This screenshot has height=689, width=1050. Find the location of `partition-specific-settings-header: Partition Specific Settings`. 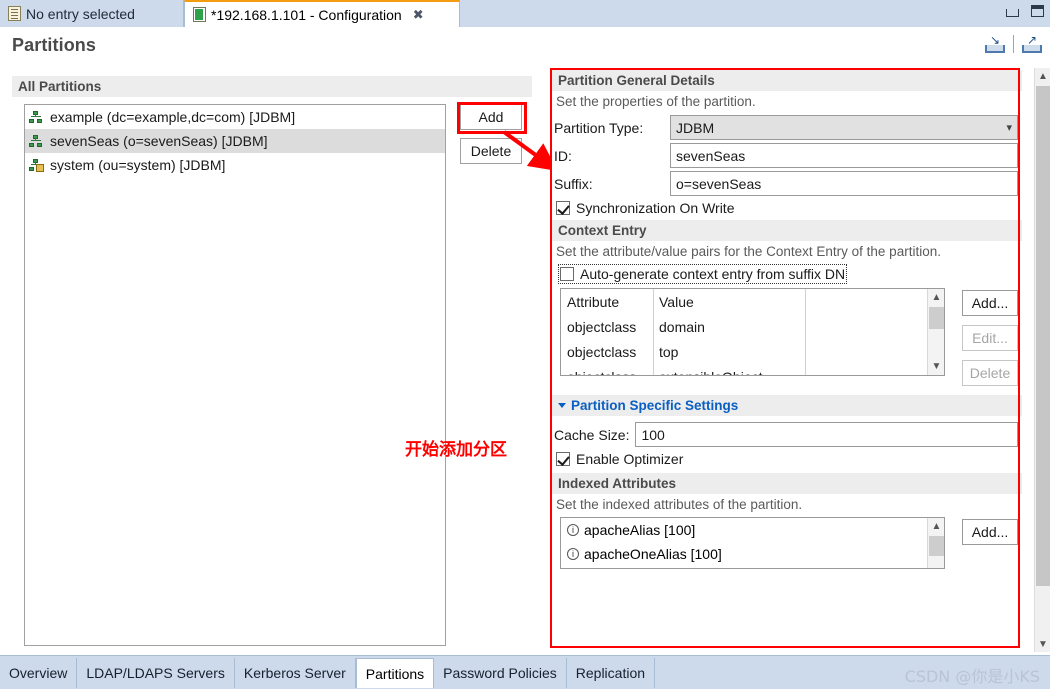

partition-specific-settings-header: Partition Specific Settings is located at coordinates (787, 405).